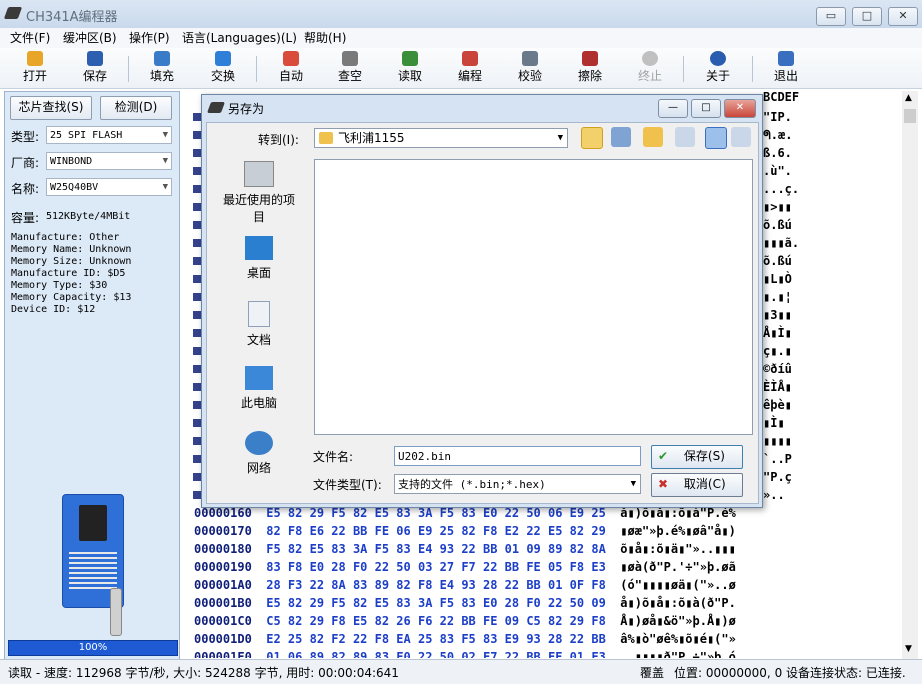  What do you see at coordinates (530, 68) in the screenshot?
I see `verify-button: 校验` at bounding box center [530, 68].